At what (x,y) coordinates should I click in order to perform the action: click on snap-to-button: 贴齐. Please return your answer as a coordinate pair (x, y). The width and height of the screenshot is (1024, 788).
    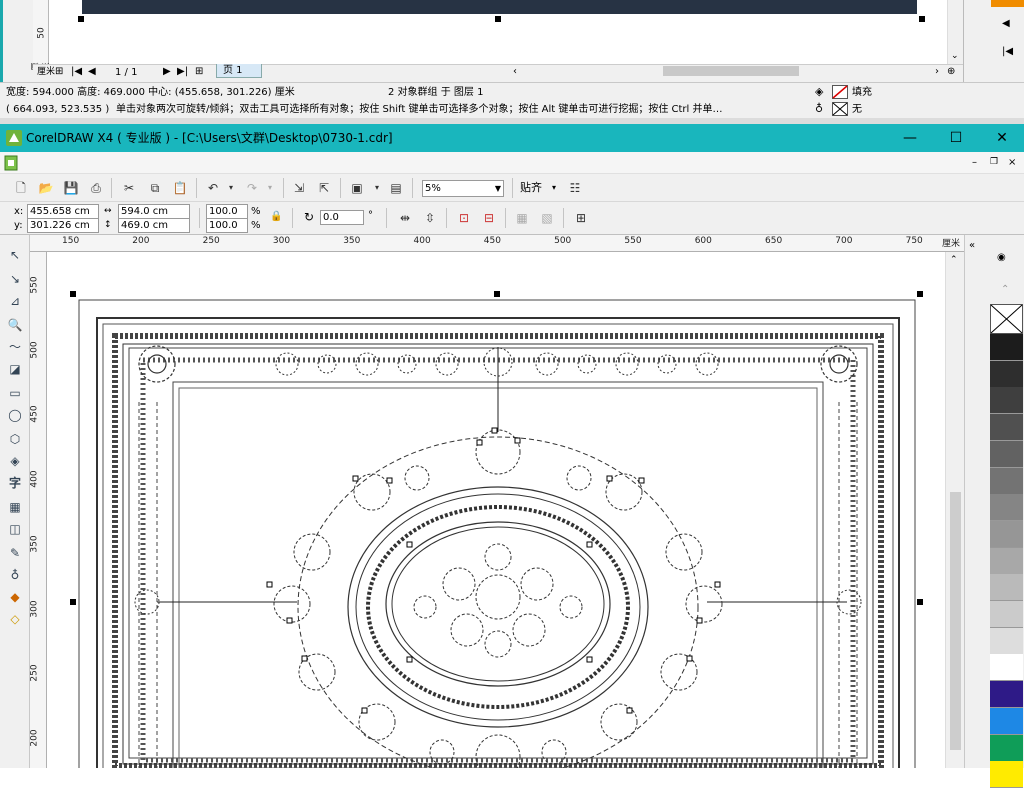
    Looking at the image, I should click on (531, 187).